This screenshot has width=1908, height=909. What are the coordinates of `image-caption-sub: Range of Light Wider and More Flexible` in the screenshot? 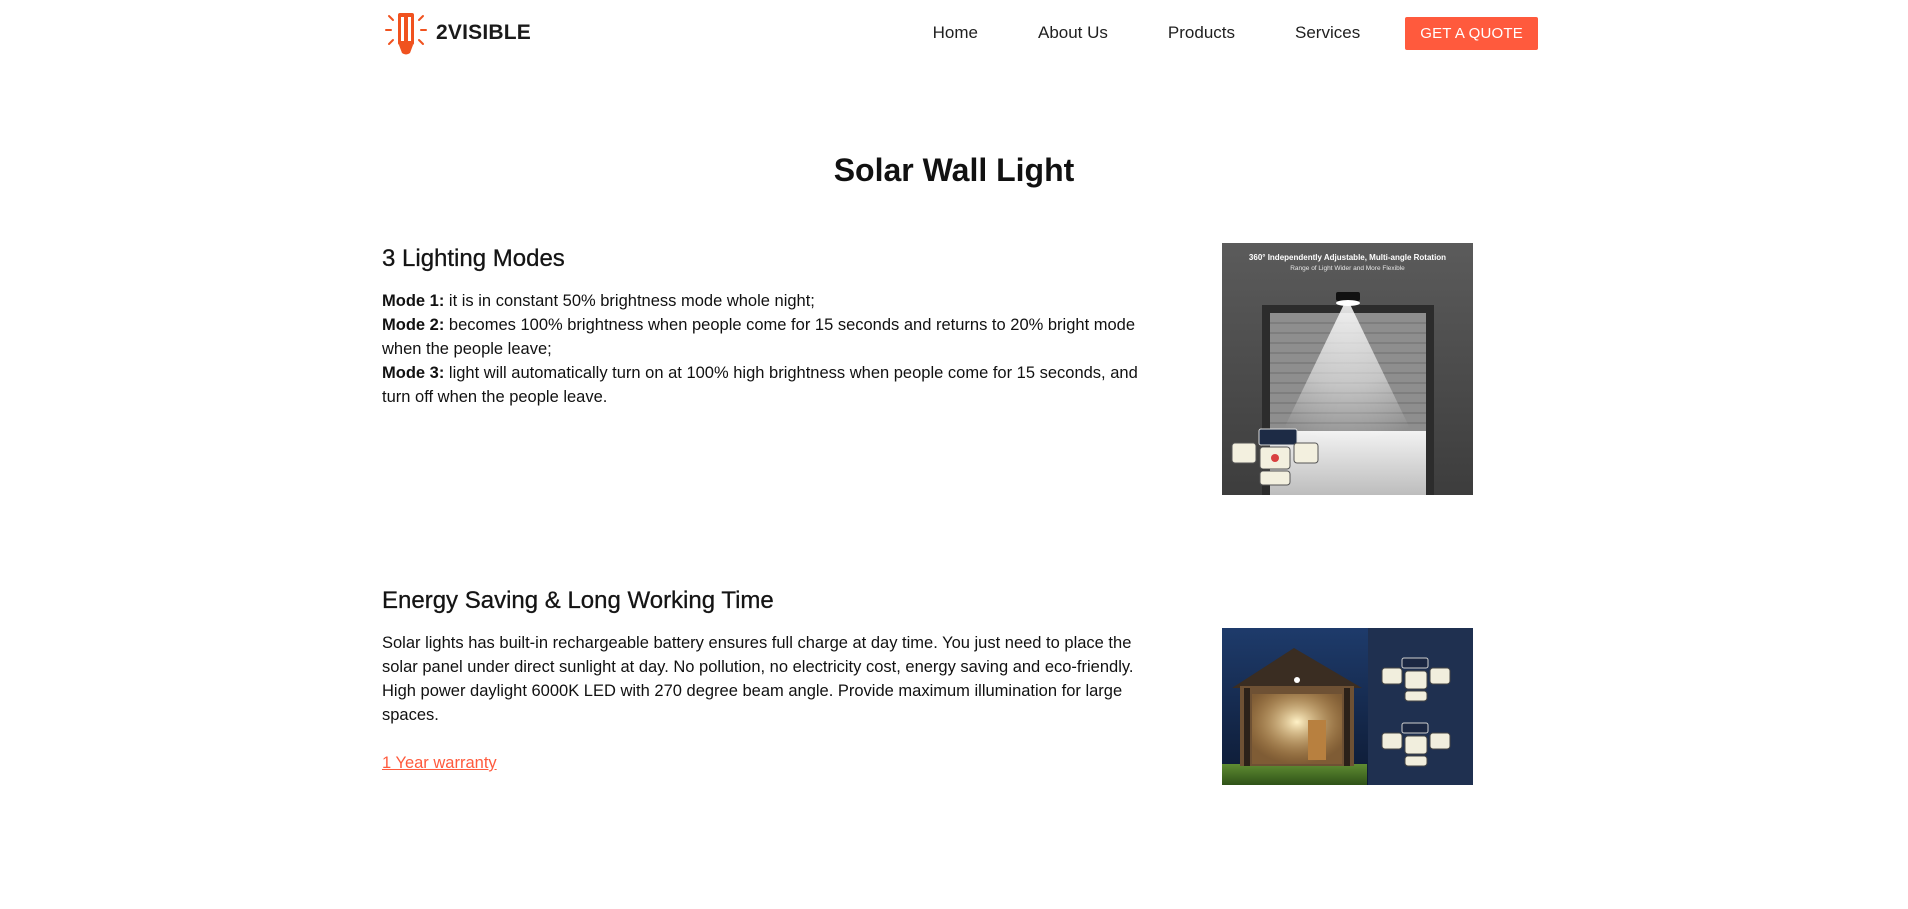 It's located at (1347, 268).